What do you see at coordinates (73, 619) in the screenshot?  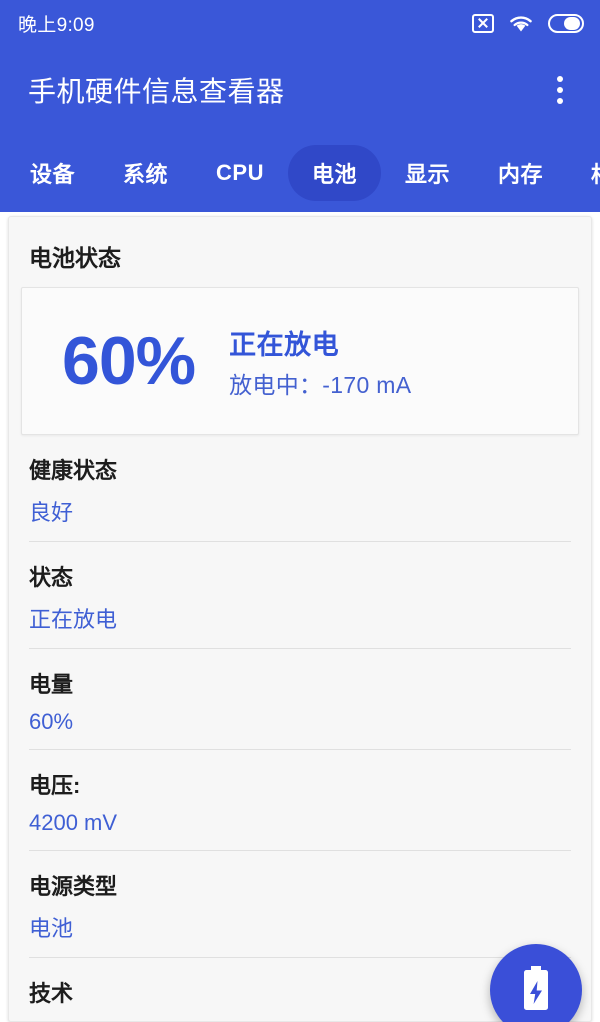 I see `detail-row-value: 正在放电` at bounding box center [73, 619].